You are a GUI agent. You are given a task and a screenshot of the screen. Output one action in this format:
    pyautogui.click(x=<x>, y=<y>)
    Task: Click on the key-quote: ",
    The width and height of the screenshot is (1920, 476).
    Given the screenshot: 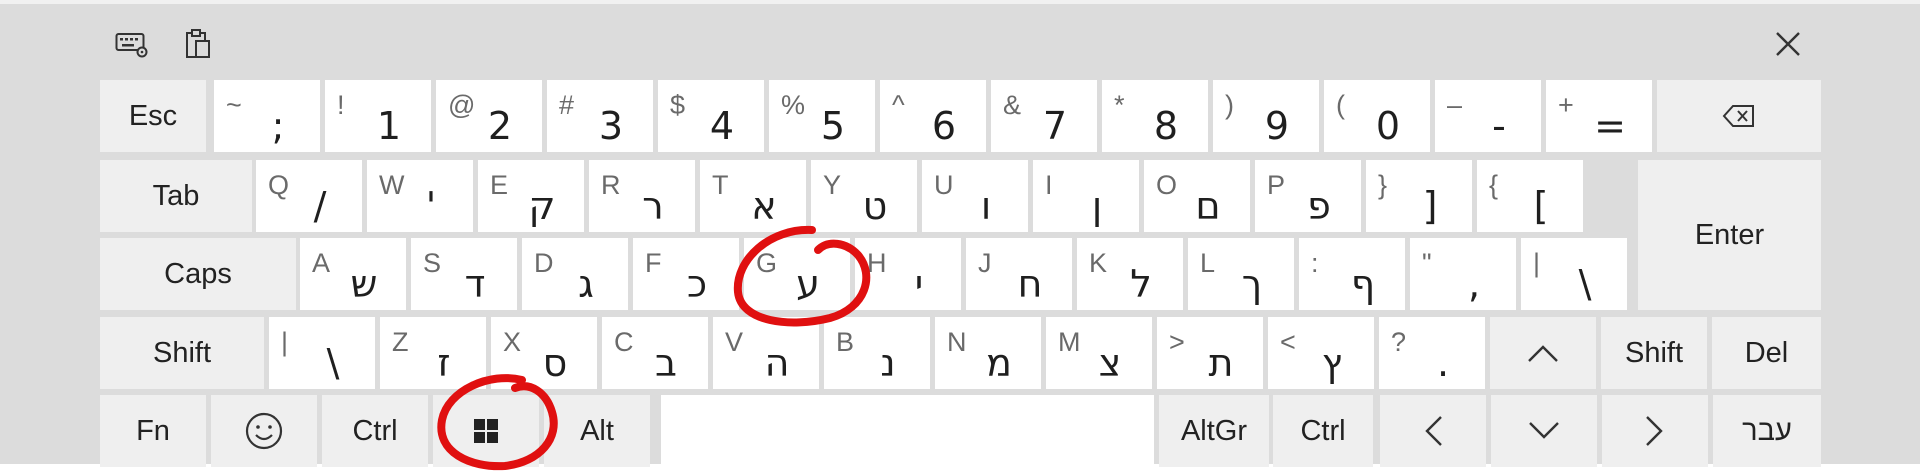 What is the action you would take?
    pyautogui.click(x=1463, y=274)
    